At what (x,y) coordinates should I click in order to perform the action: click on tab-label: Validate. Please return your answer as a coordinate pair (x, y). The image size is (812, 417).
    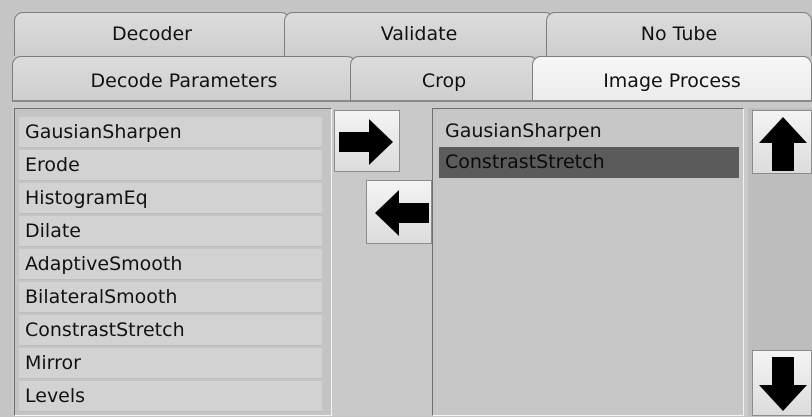
    Looking at the image, I should click on (419, 34).